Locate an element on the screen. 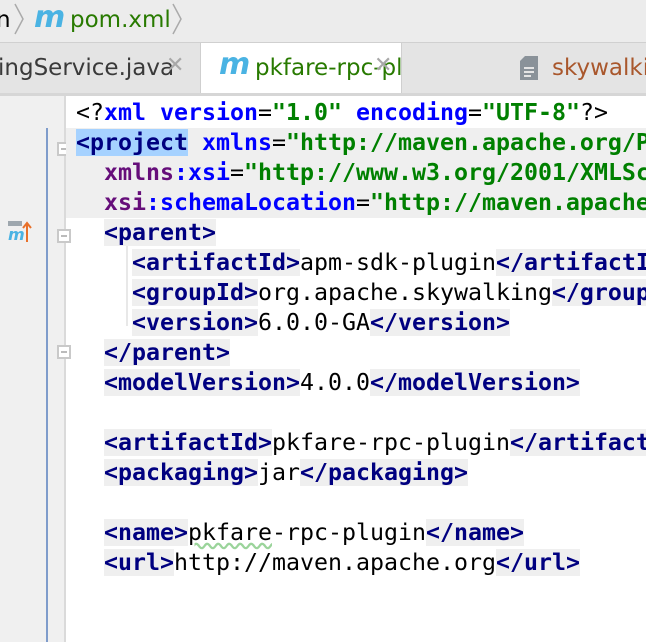 The width and height of the screenshot is (646, 642). code-token: </artifact is located at coordinates (577, 442).